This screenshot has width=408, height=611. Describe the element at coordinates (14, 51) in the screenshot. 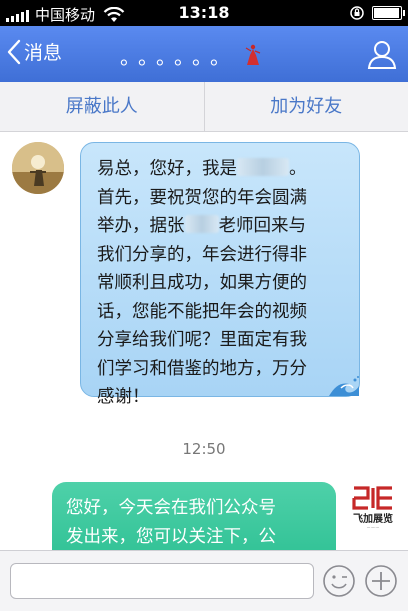

I see `chevron-left-icon` at that location.